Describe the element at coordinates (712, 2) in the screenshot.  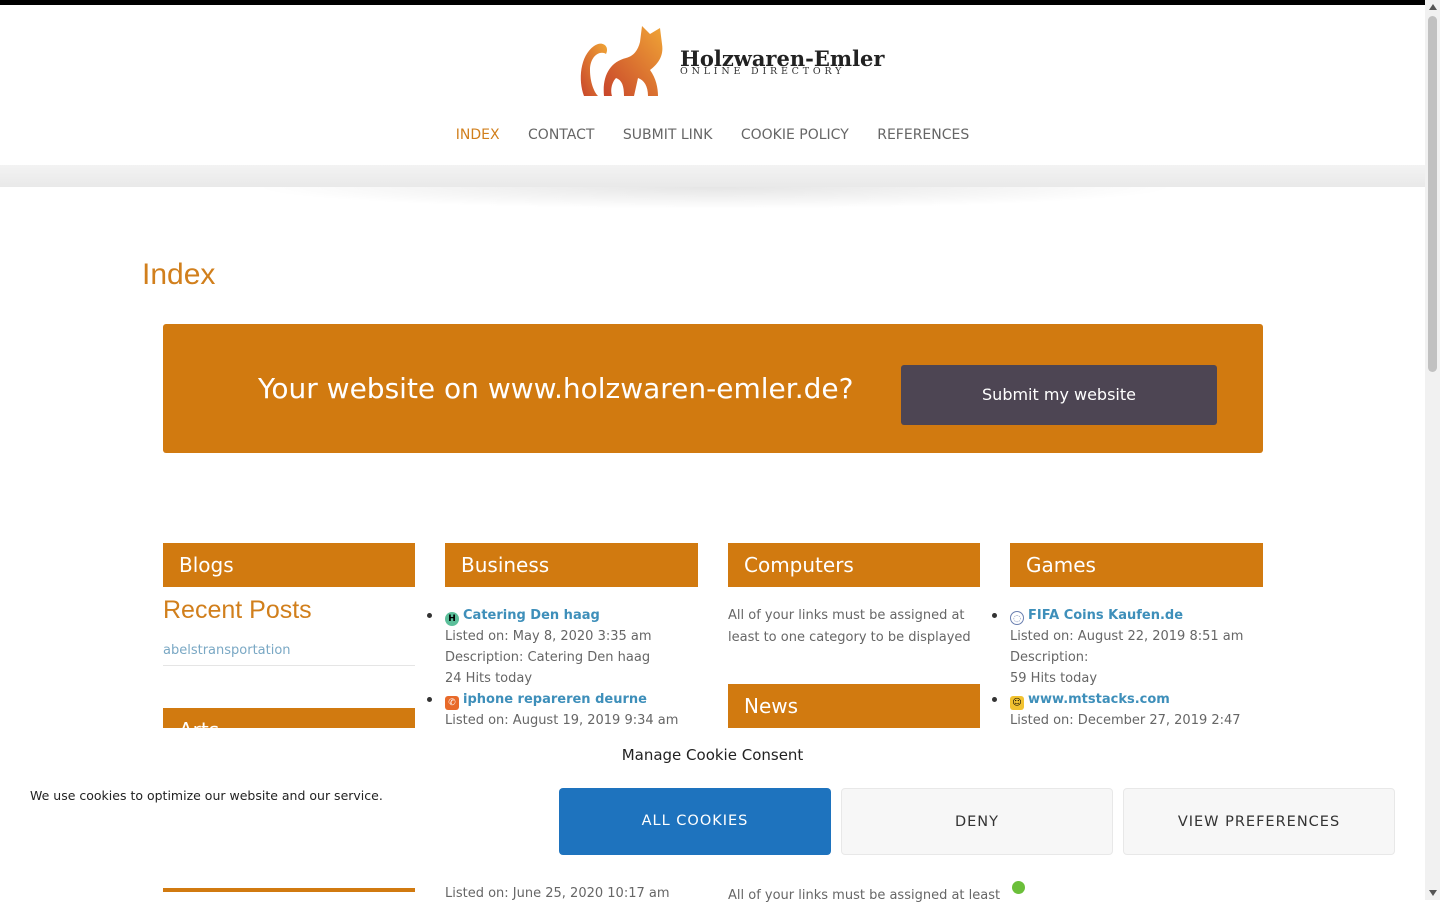
I see `top-border` at that location.